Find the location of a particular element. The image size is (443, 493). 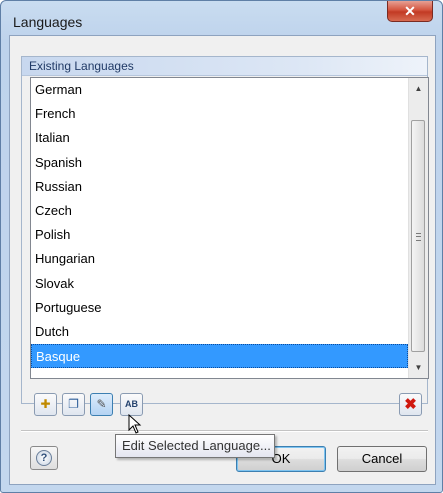

scroll-up-arrow: ▲ is located at coordinates (418, 88).